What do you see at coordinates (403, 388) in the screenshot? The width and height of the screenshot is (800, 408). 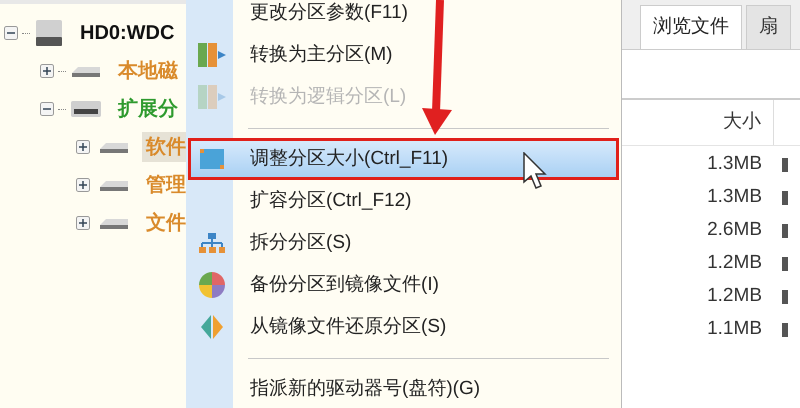 I see `menu-item: 指派新的驱动器号(盘符)(G)` at bounding box center [403, 388].